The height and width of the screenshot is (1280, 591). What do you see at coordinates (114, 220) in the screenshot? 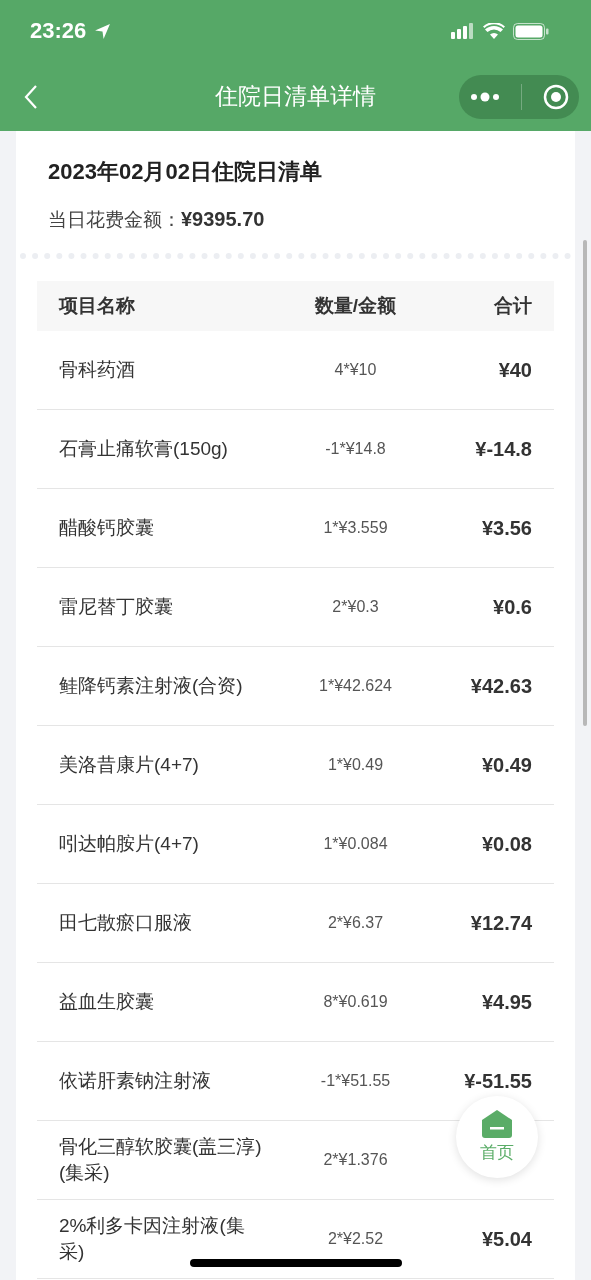
I see `amount-label: 当日花费金额：` at bounding box center [114, 220].